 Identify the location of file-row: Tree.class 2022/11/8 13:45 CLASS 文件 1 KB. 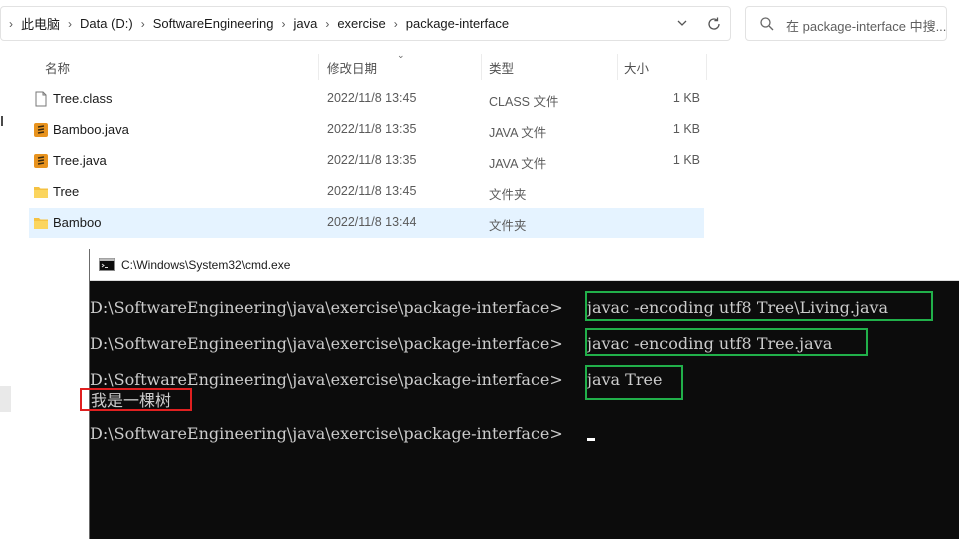
(366, 99).